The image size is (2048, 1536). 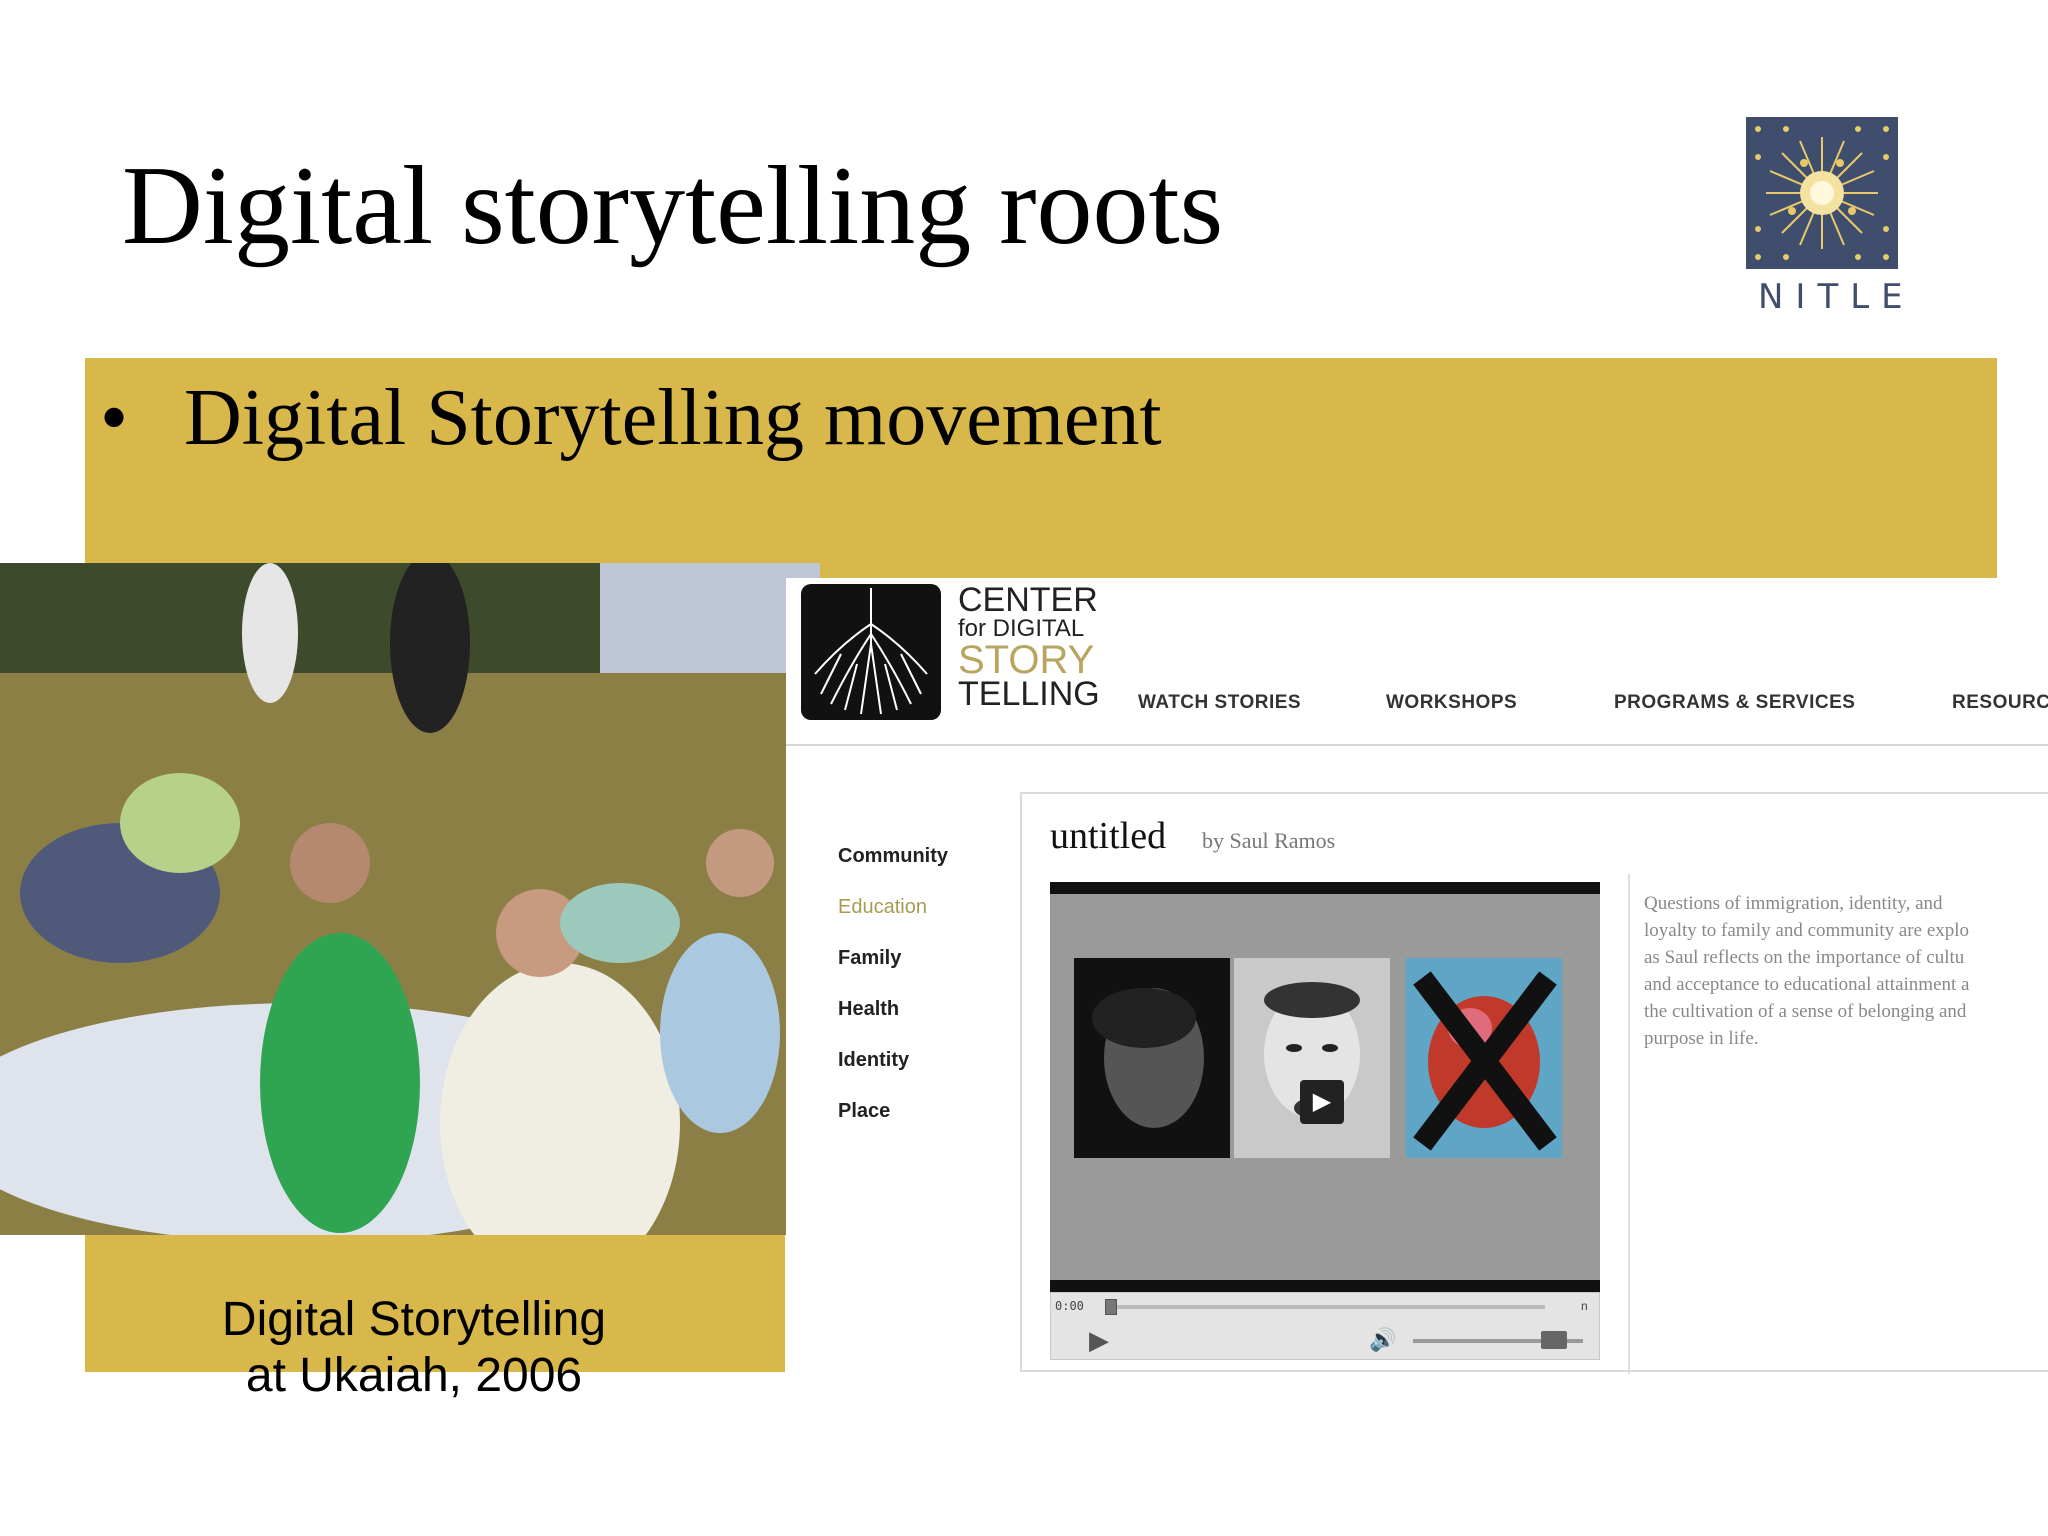 What do you see at coordinates (1417, 745) in the screenshot?
I see `nav-divider` at bounding box center [1417, 745].